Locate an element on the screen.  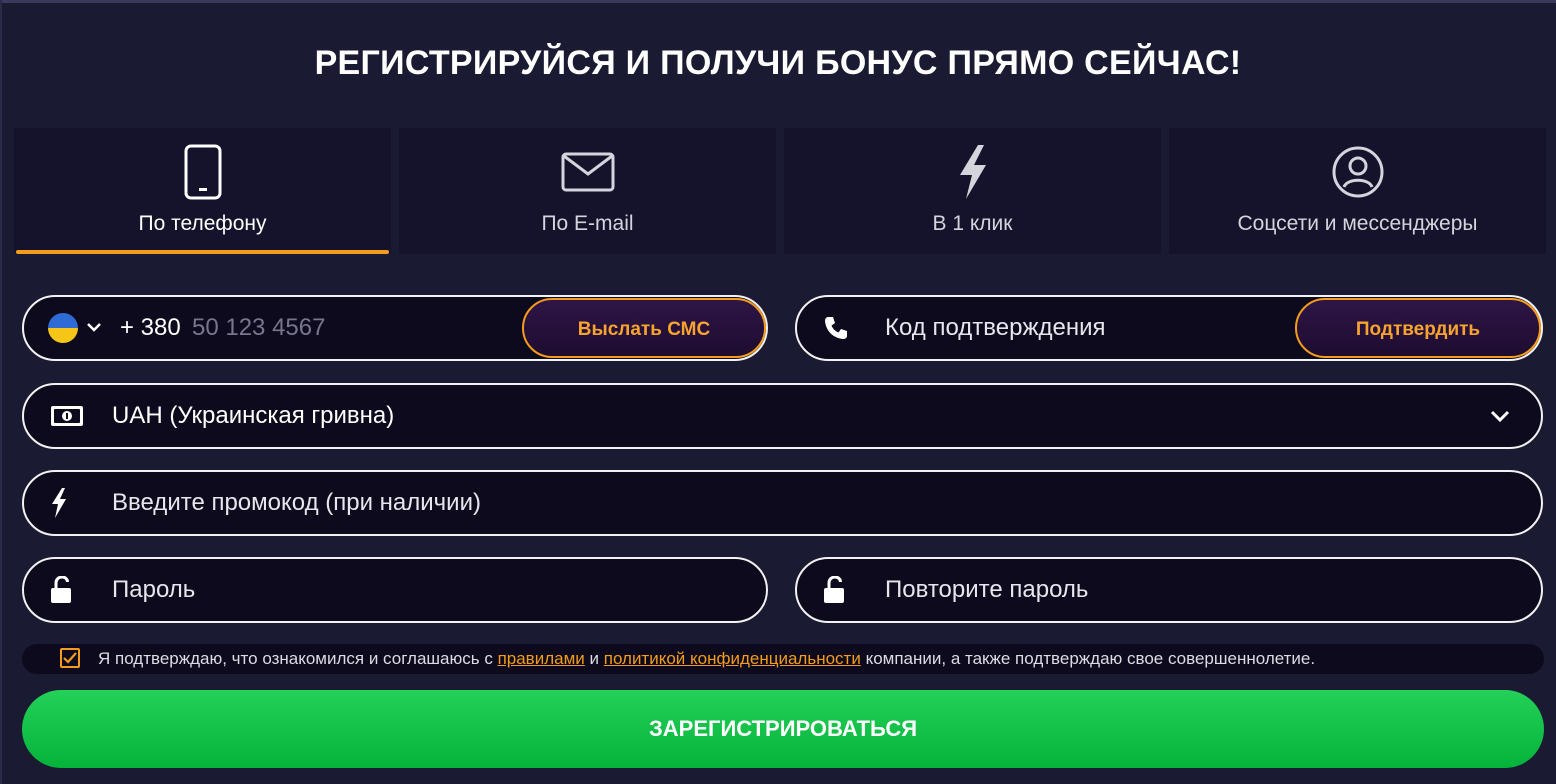
checkmark-icon is located at coordinates (70, 658).